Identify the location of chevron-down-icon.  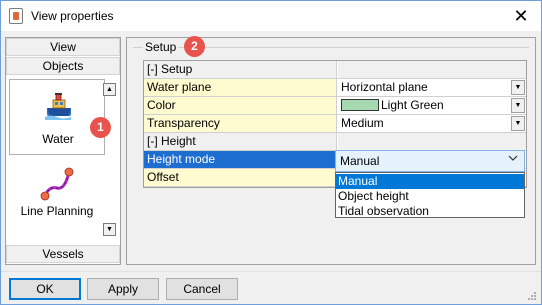
(513, 159).